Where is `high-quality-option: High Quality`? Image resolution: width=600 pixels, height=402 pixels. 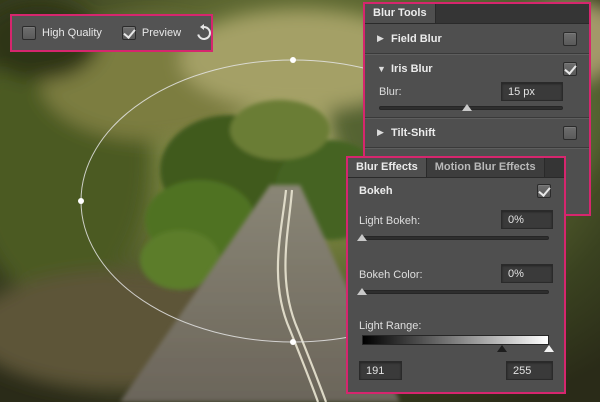
high-quality-option: High Quality is located at coordinates (62, 33).